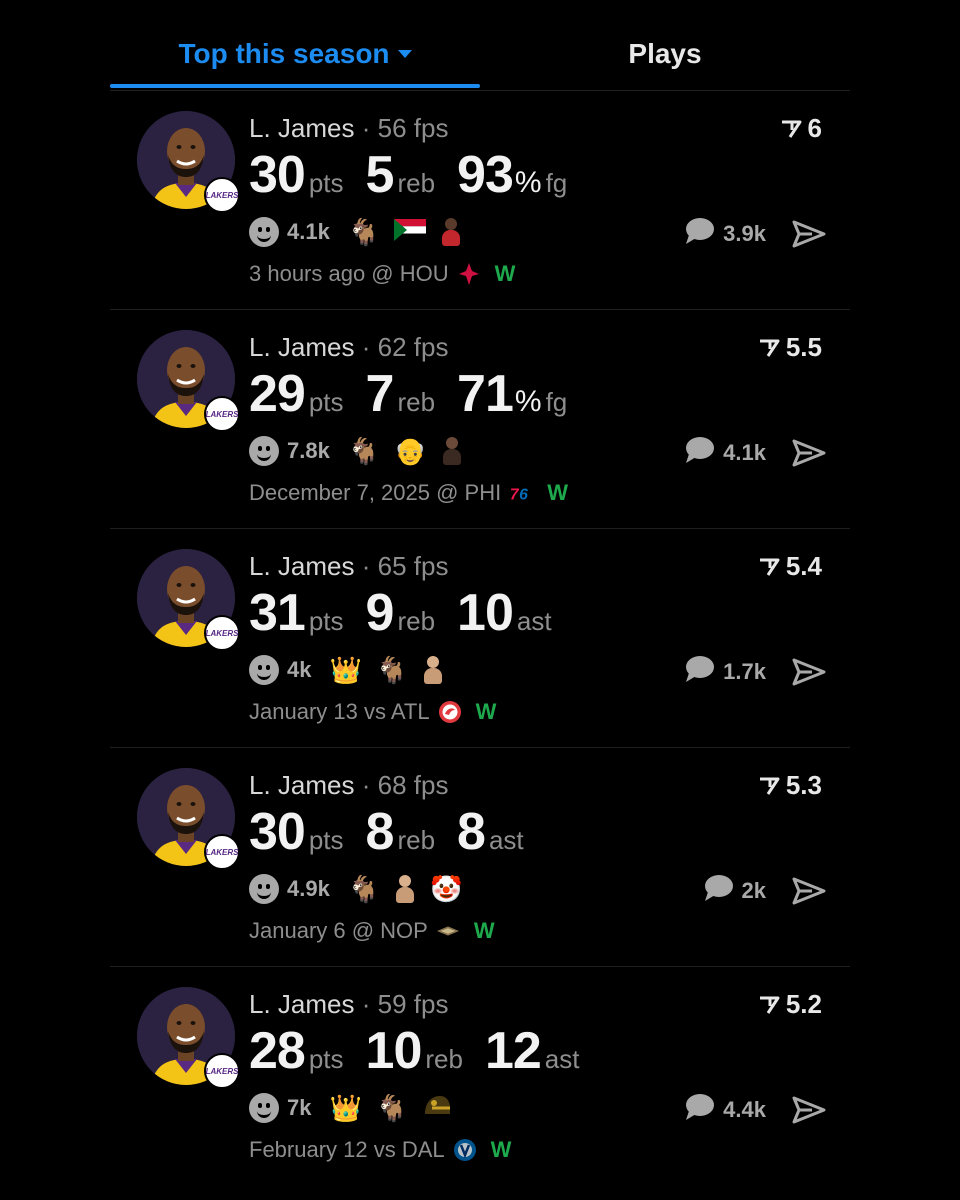 This screenshot has height=1200, width=960. Describe the element at coordinates (471, 832) in the screenshot. I see `stat-value: 8` at that location.